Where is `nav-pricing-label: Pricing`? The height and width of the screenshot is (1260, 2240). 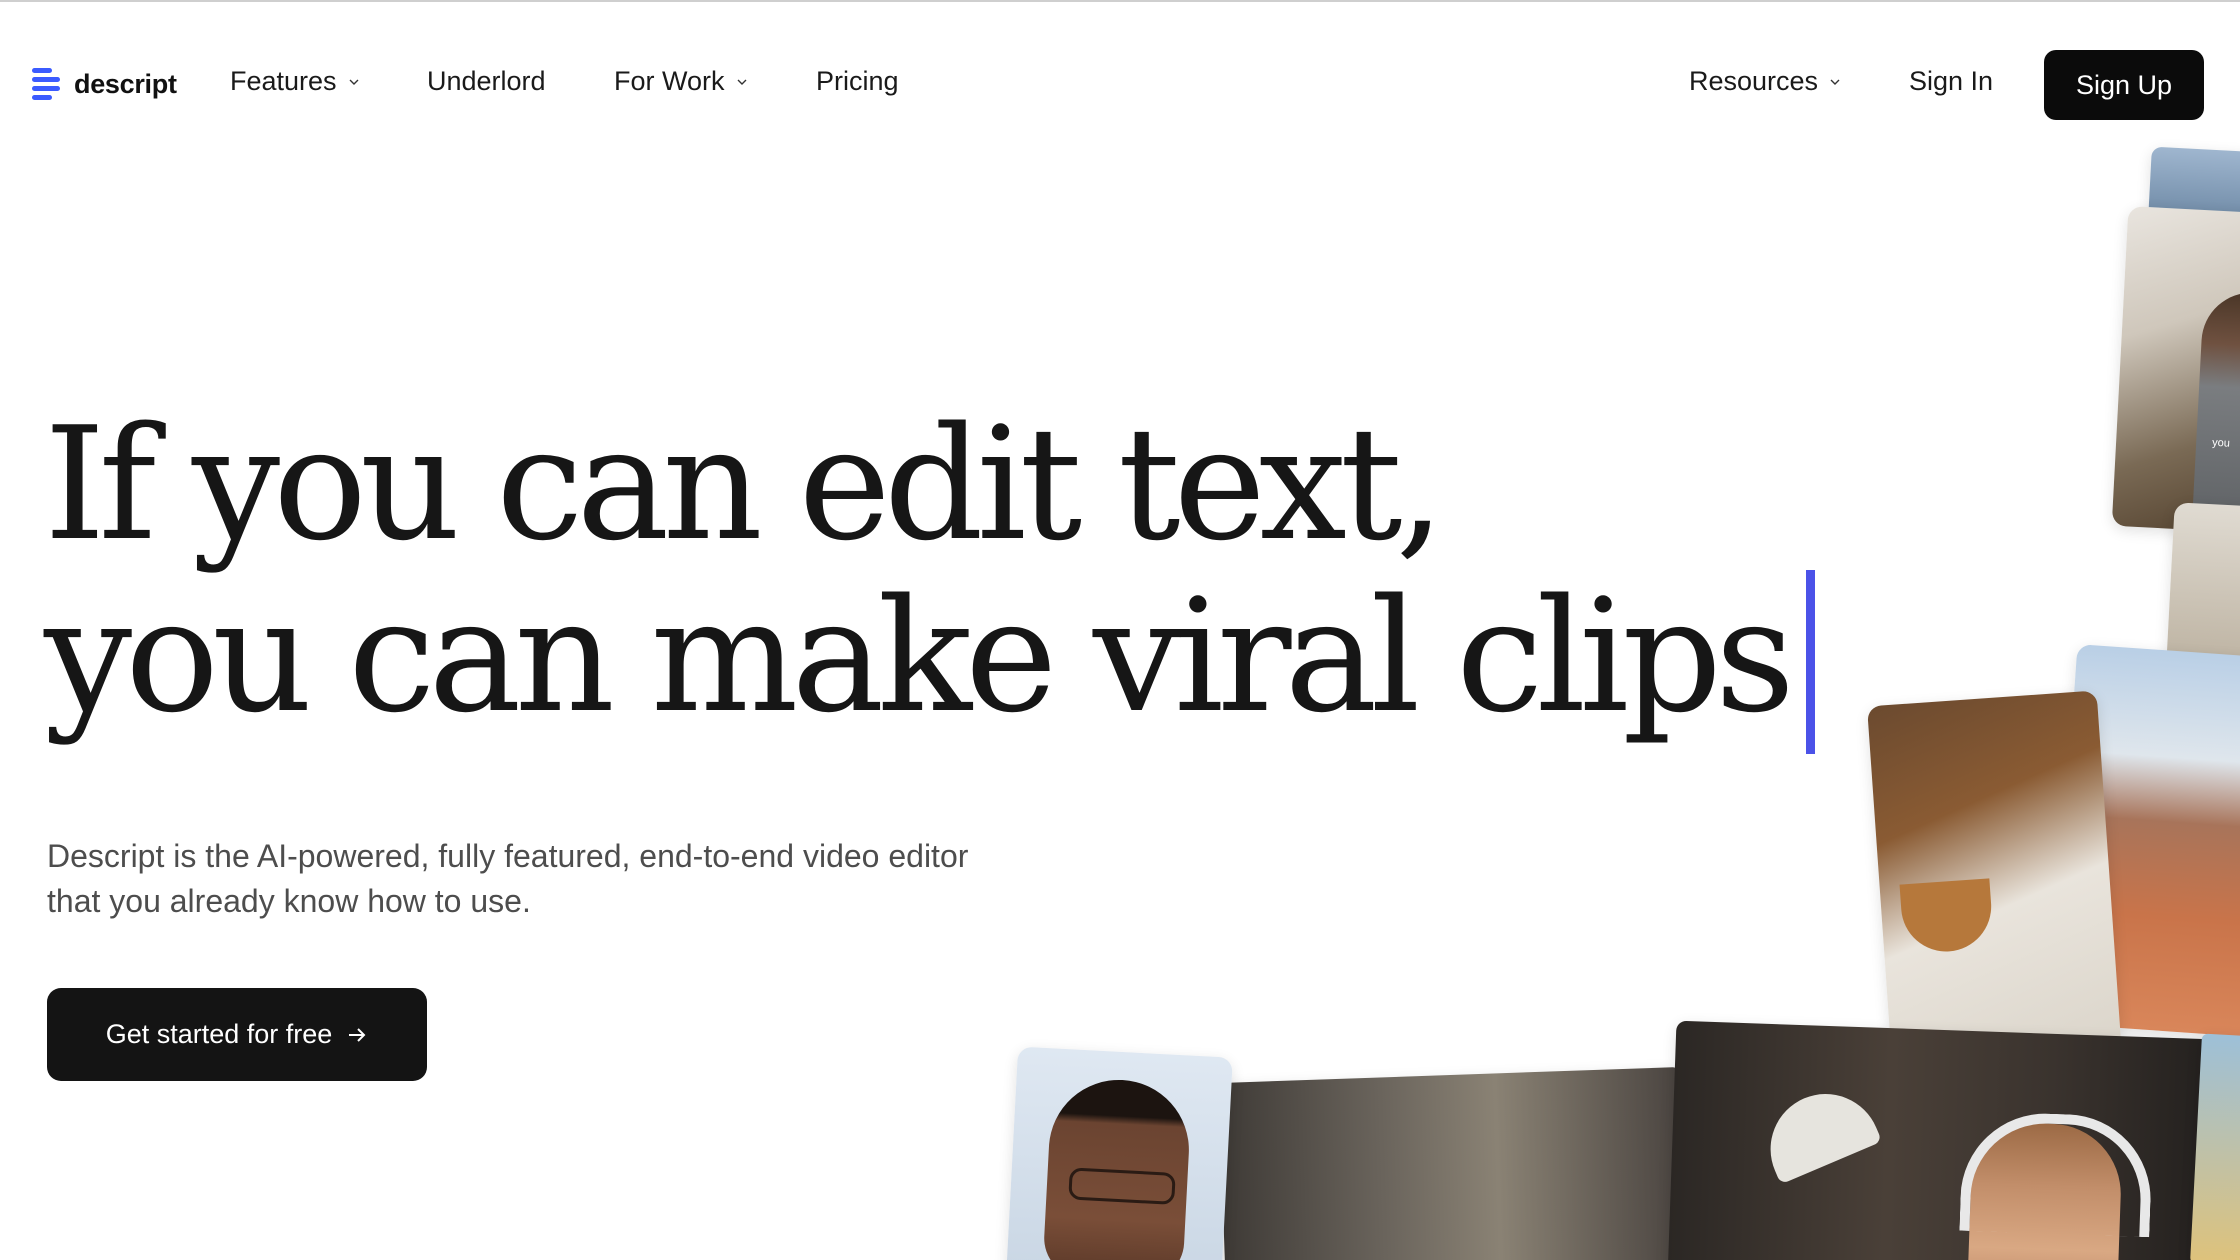
nav-pricing-label: Pricing is located at coordinates (857, 81).